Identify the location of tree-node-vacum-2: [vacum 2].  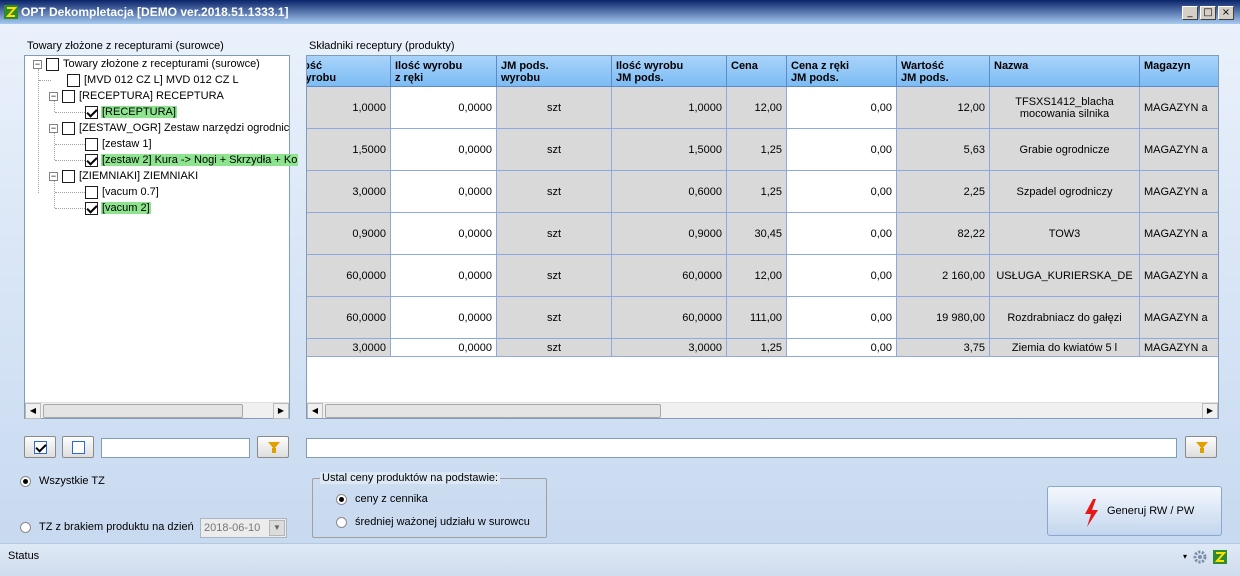
(118, 208).